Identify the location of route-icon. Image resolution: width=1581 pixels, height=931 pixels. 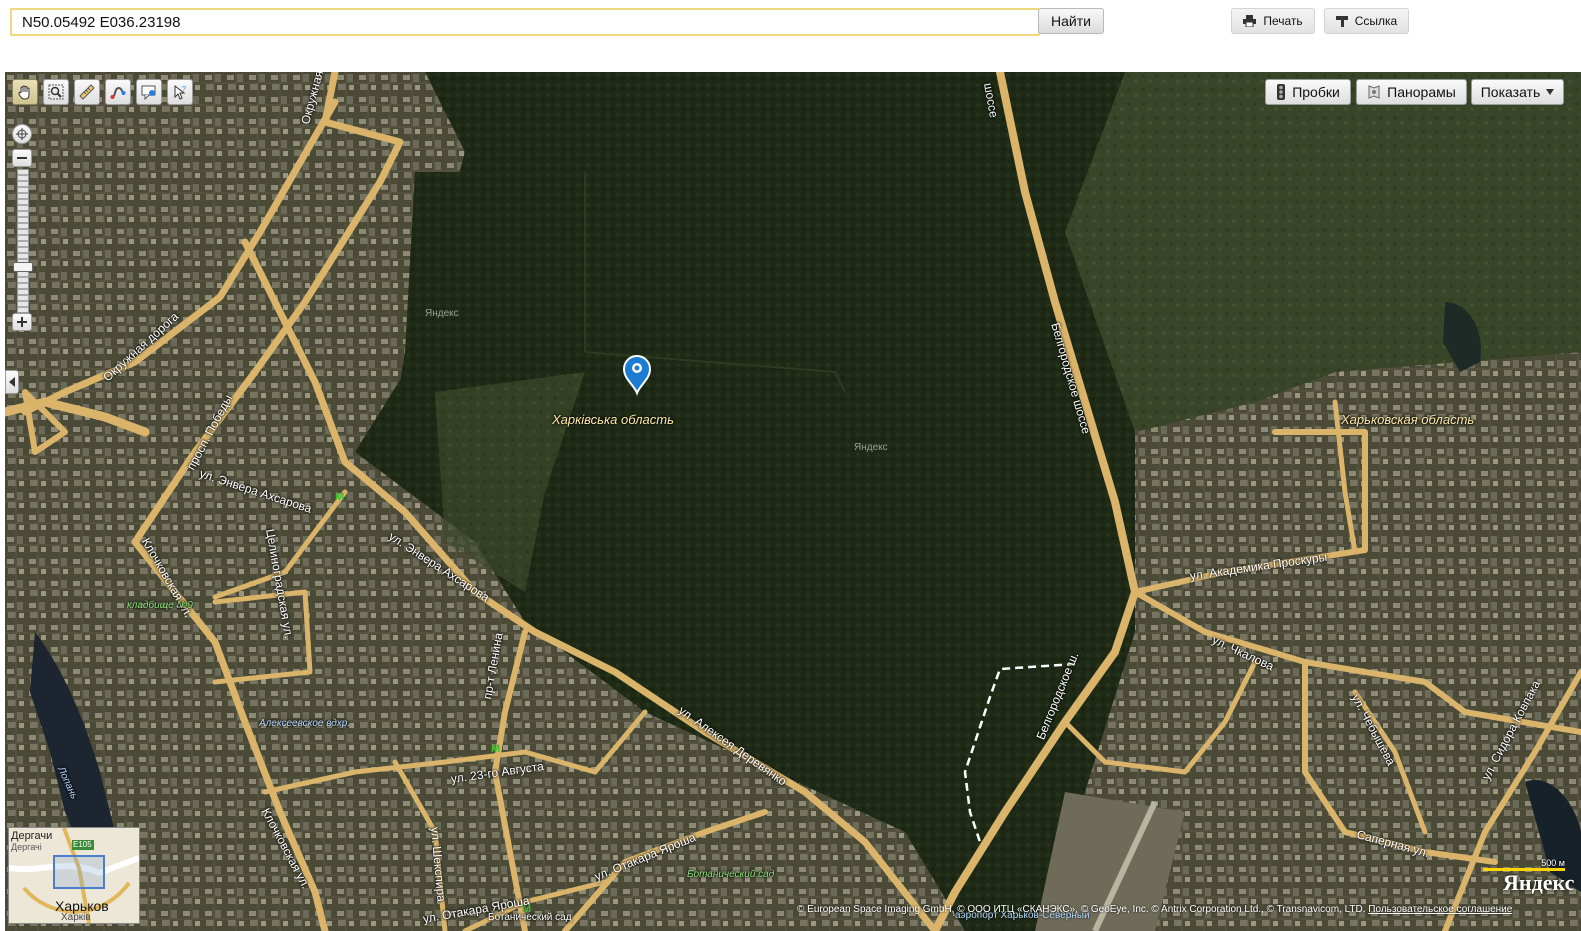
(118, 92).